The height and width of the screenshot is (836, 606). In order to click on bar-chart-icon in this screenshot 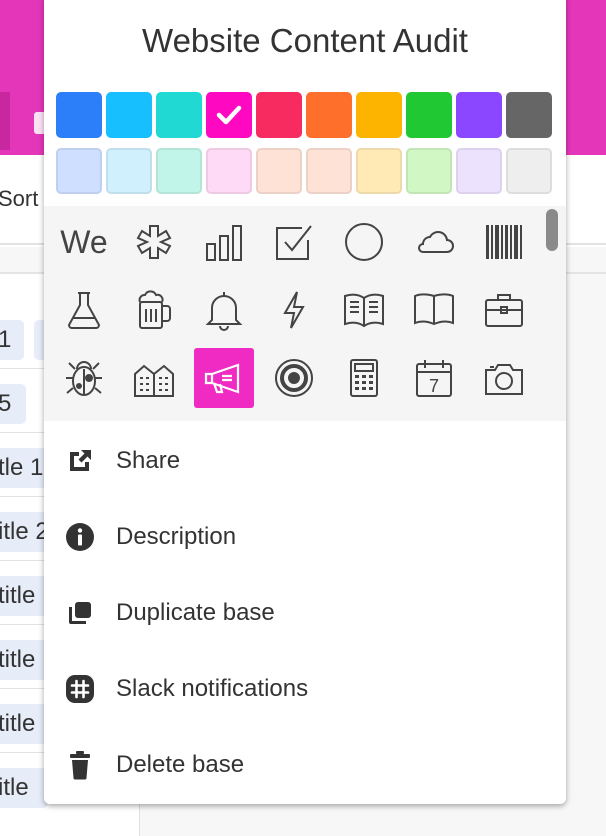, I will do `click(224, 243)`.